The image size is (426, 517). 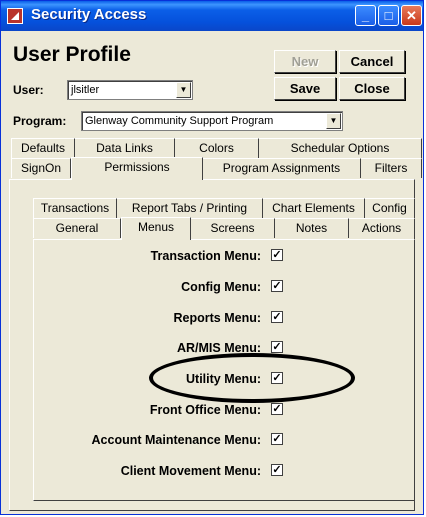 I want to click on tab-permissions: Permissions, so click(x=137, y=168).